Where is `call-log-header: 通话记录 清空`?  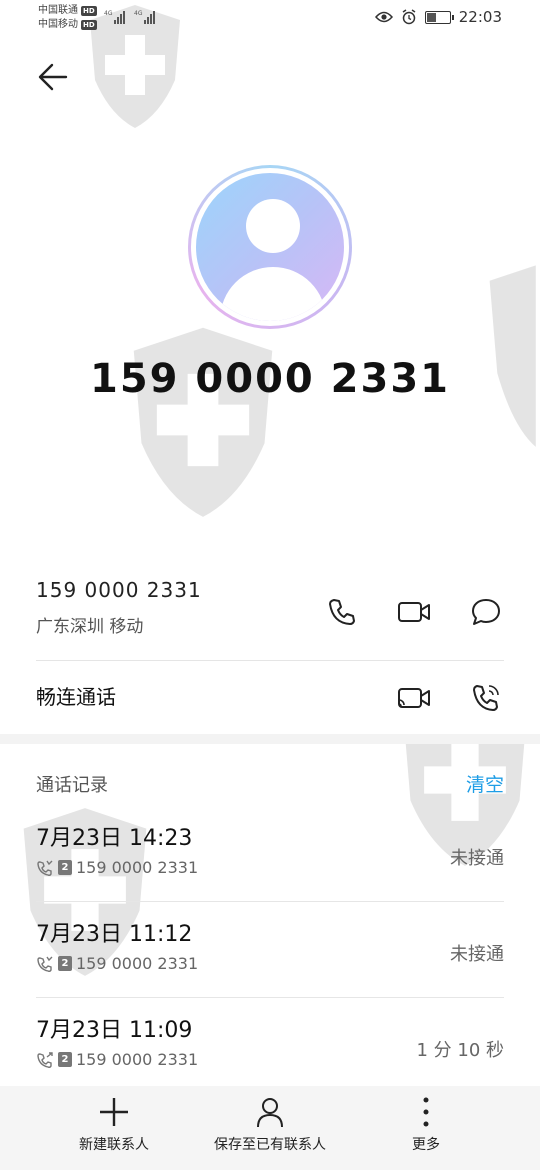
call-log-header: 通话记录 清空 is located at coordinates (270, 783).